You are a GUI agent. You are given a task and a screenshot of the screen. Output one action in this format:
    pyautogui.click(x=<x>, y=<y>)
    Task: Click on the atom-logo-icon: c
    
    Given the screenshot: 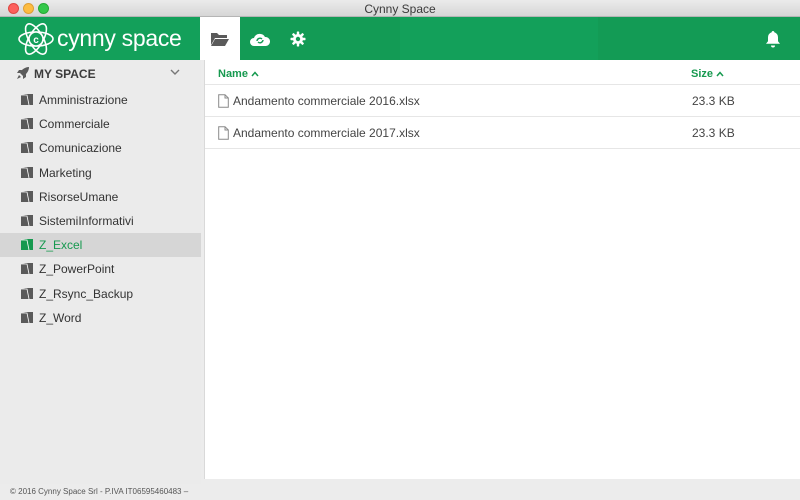 What is the action you would take?
    pyautogui.click(x=36, y=39)
    